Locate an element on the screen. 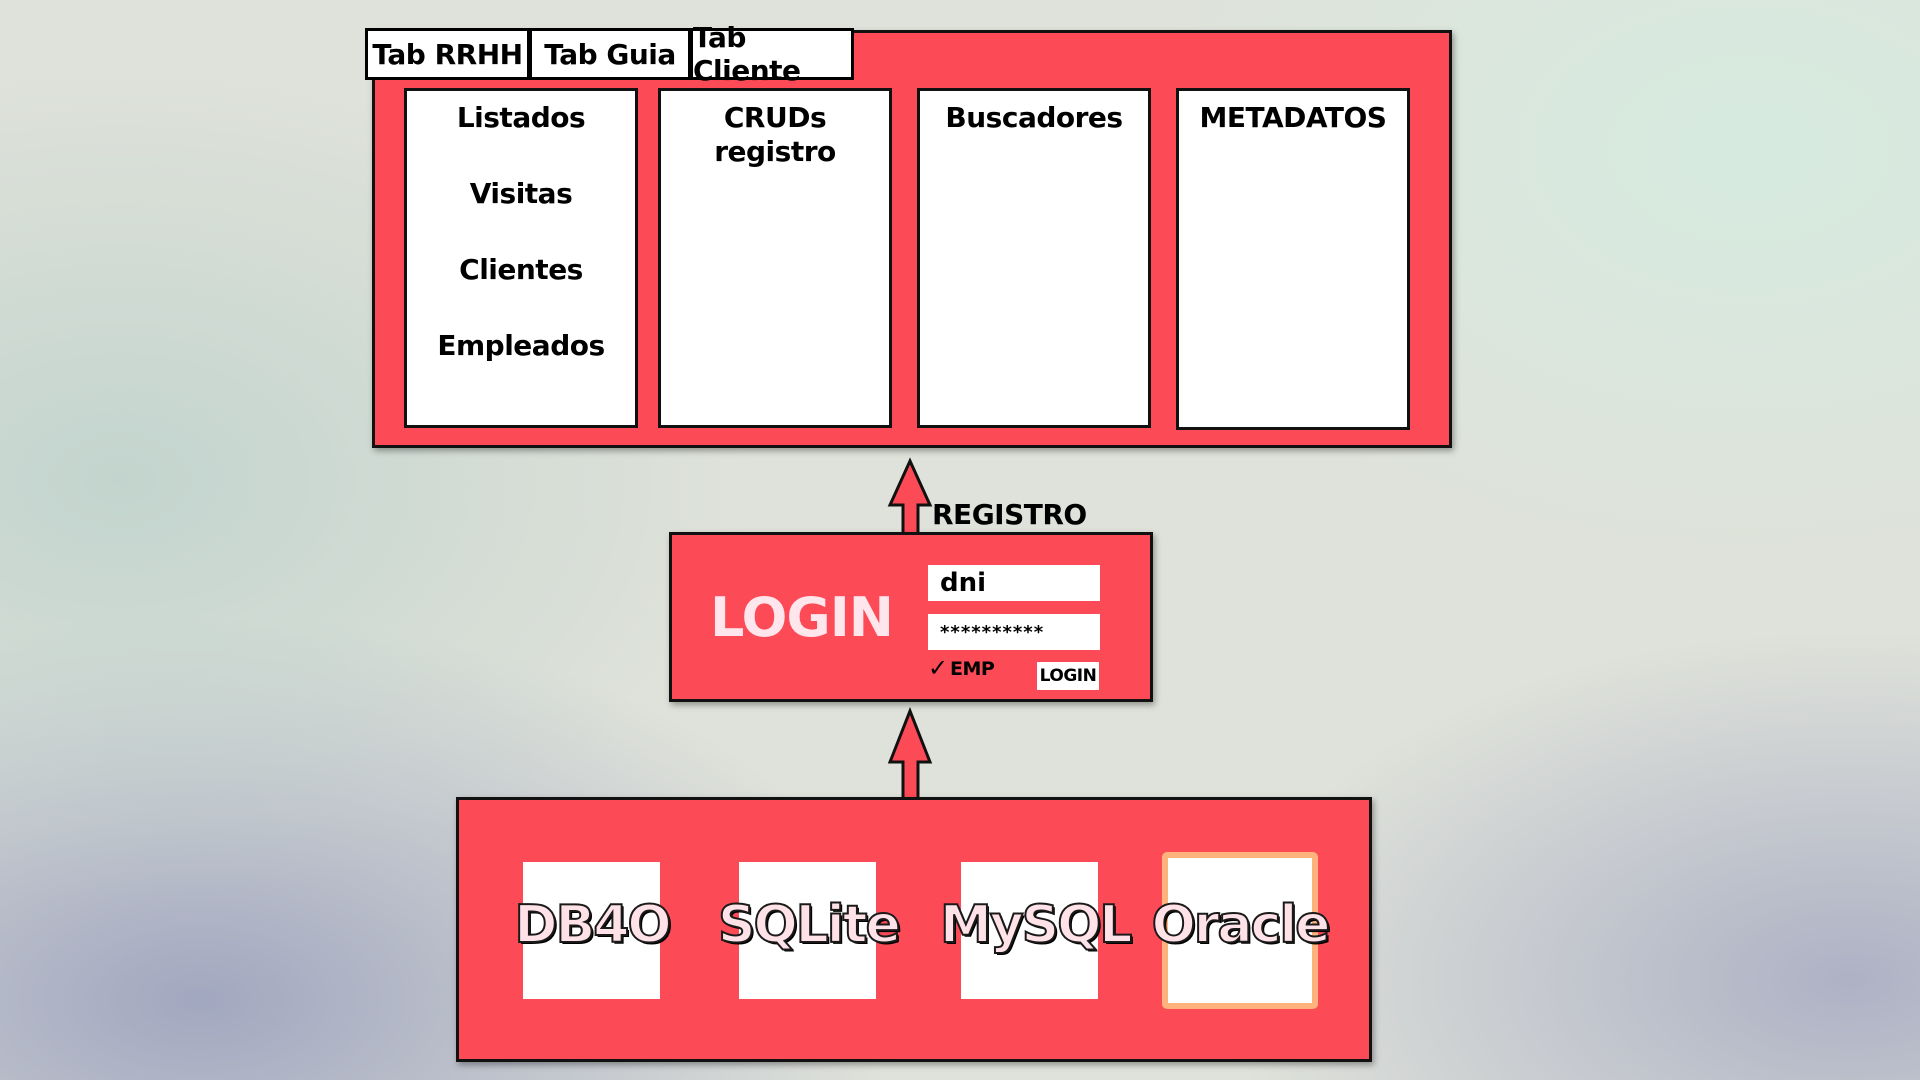  buscadores-heading: Buscadores is located at coordinates (1034, 117).